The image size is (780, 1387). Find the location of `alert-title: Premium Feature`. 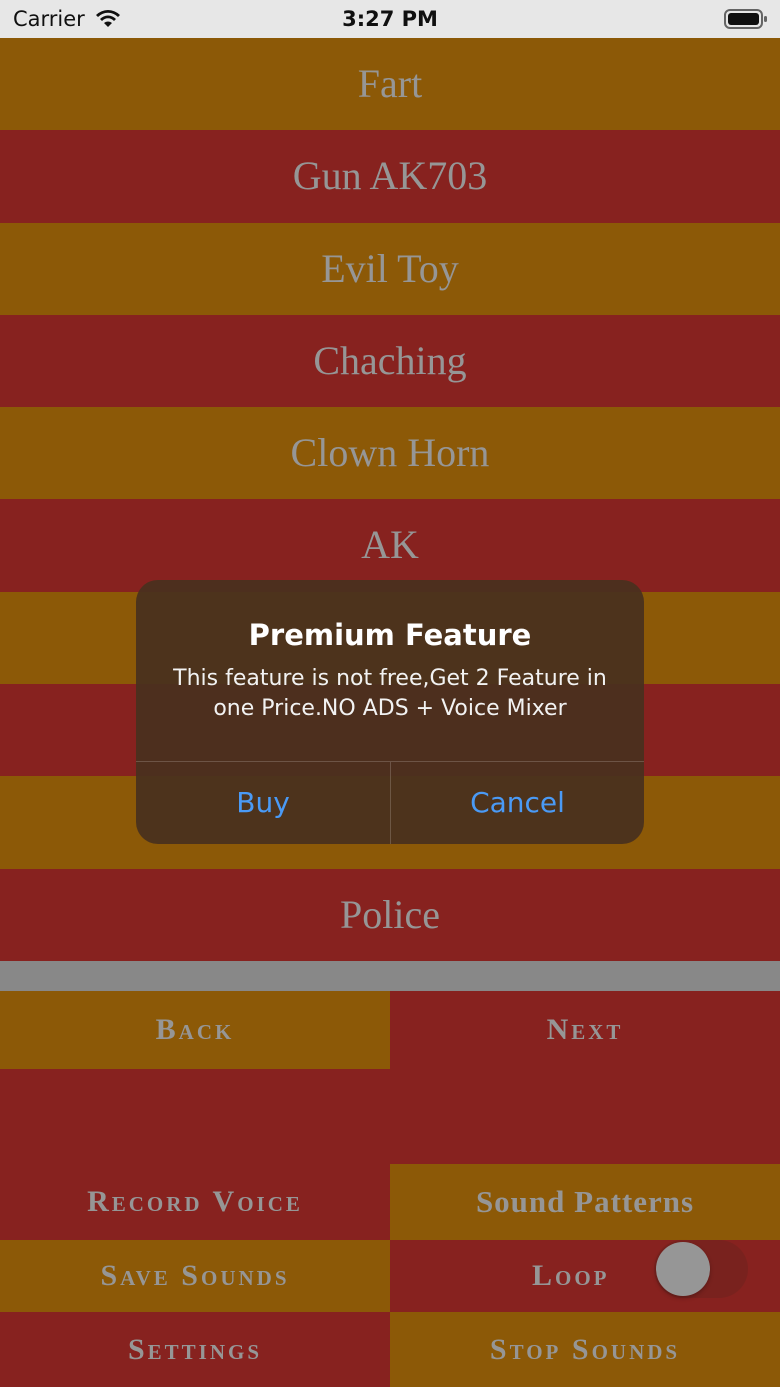

alert-title: Premium Feature is located at coordinates (390, 635).